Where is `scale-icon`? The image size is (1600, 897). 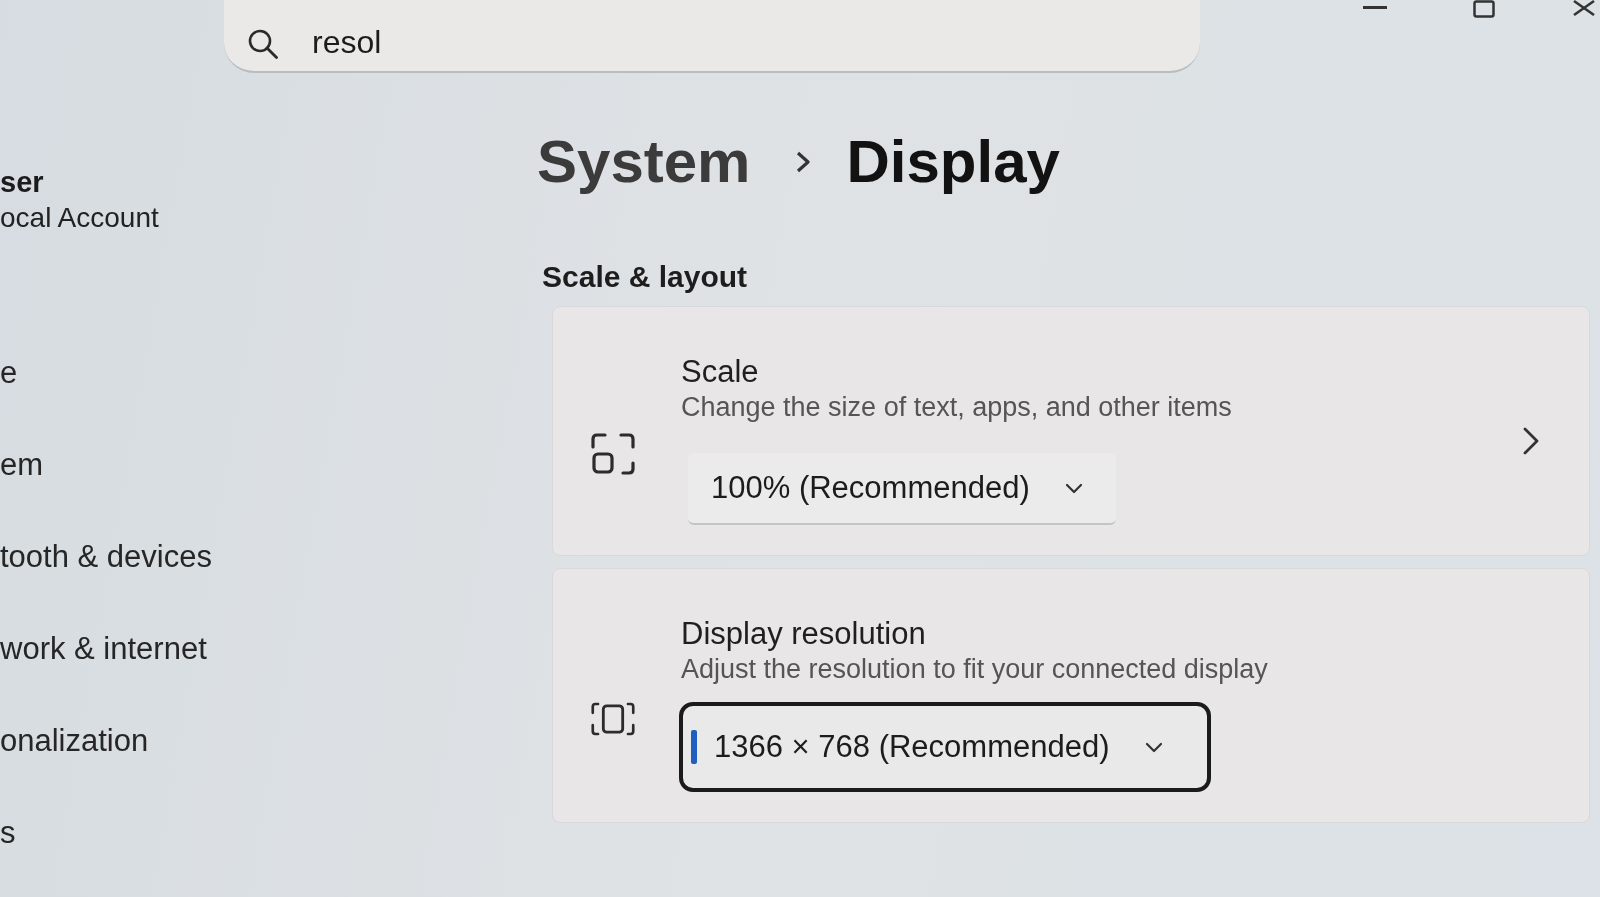 scale-icon is located at coordinates (613, 454).